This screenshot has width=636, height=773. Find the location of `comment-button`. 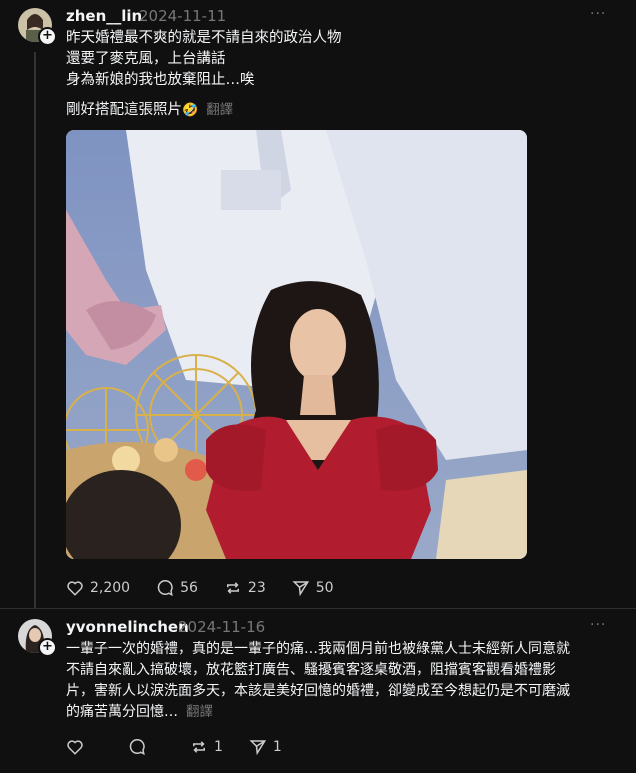

comment-button is located at coordinates (140, 747).